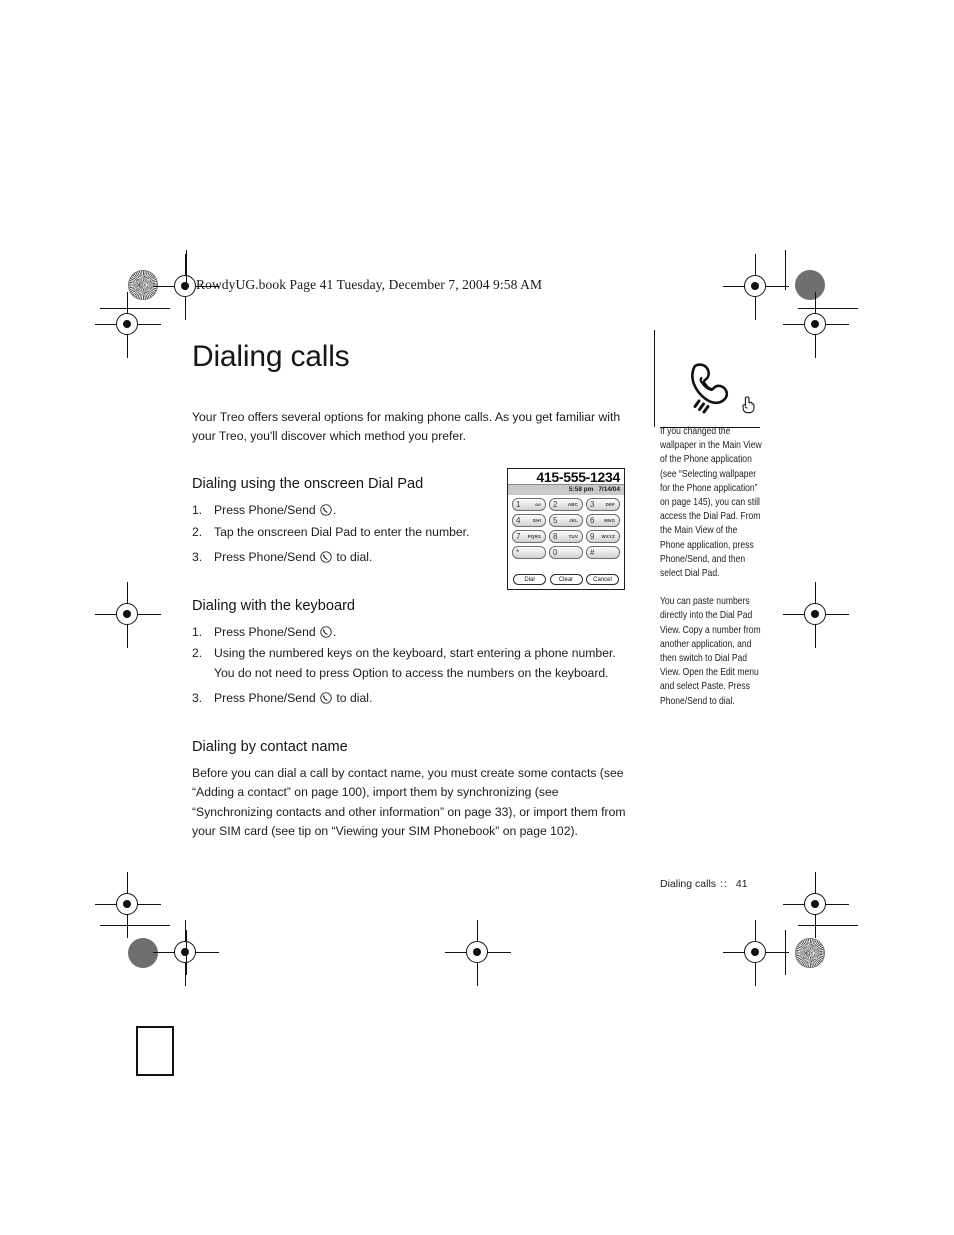  I want to click on key-digit: 3, so click(592, 504).